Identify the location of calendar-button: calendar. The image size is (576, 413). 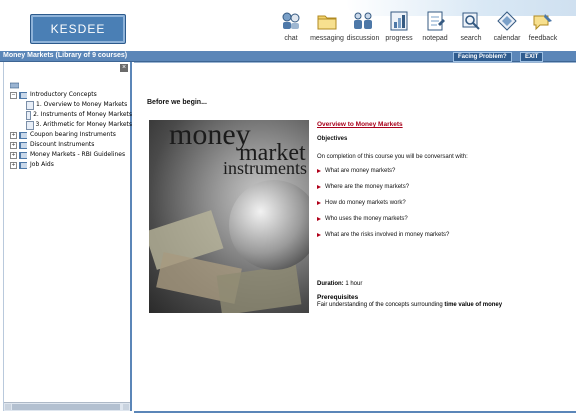
(507, 30).